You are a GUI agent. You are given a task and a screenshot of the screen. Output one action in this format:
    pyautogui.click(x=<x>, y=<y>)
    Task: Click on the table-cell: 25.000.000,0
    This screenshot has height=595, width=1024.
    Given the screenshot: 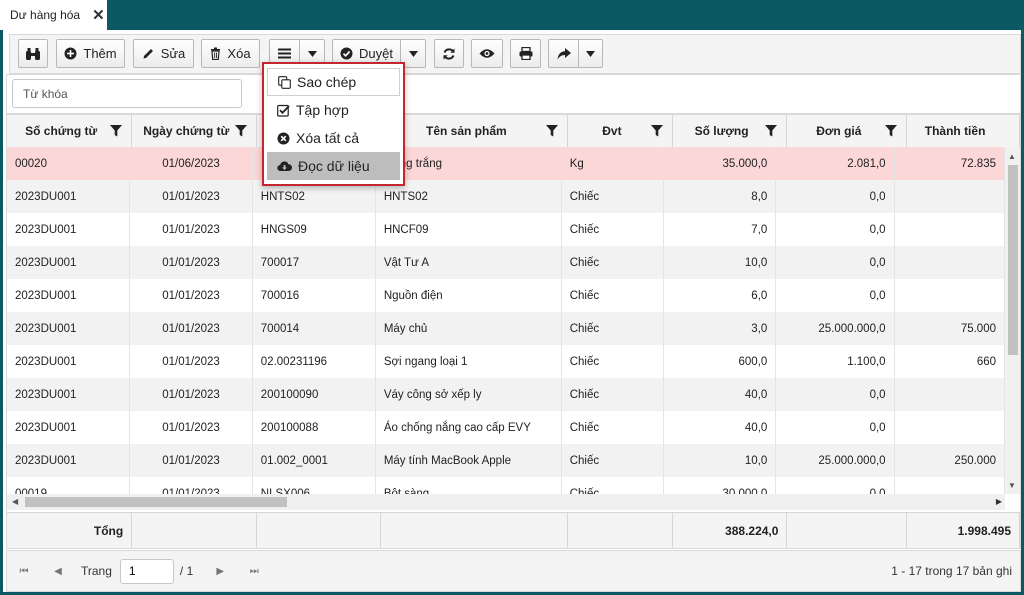 What is the action you would take?
    pyautogui.click(x=835, y=328)
    